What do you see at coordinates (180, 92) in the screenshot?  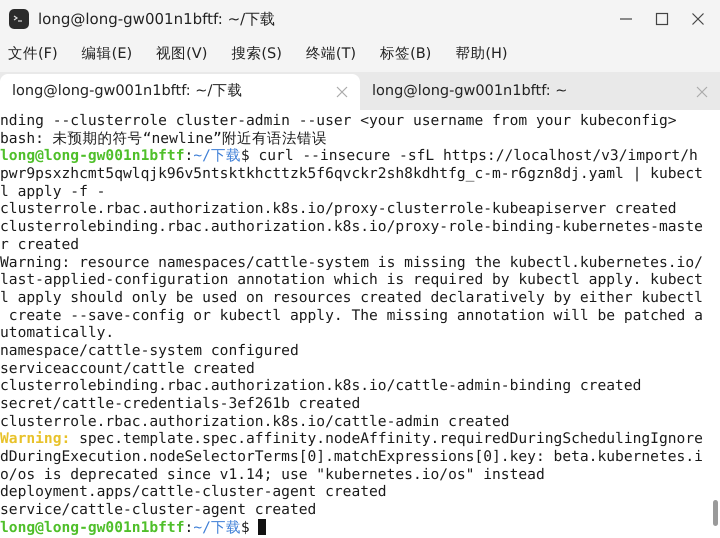 I see `terminal-tab: long@long-gw001n1bftf: ~/下载` at bounding box center [180, 92].